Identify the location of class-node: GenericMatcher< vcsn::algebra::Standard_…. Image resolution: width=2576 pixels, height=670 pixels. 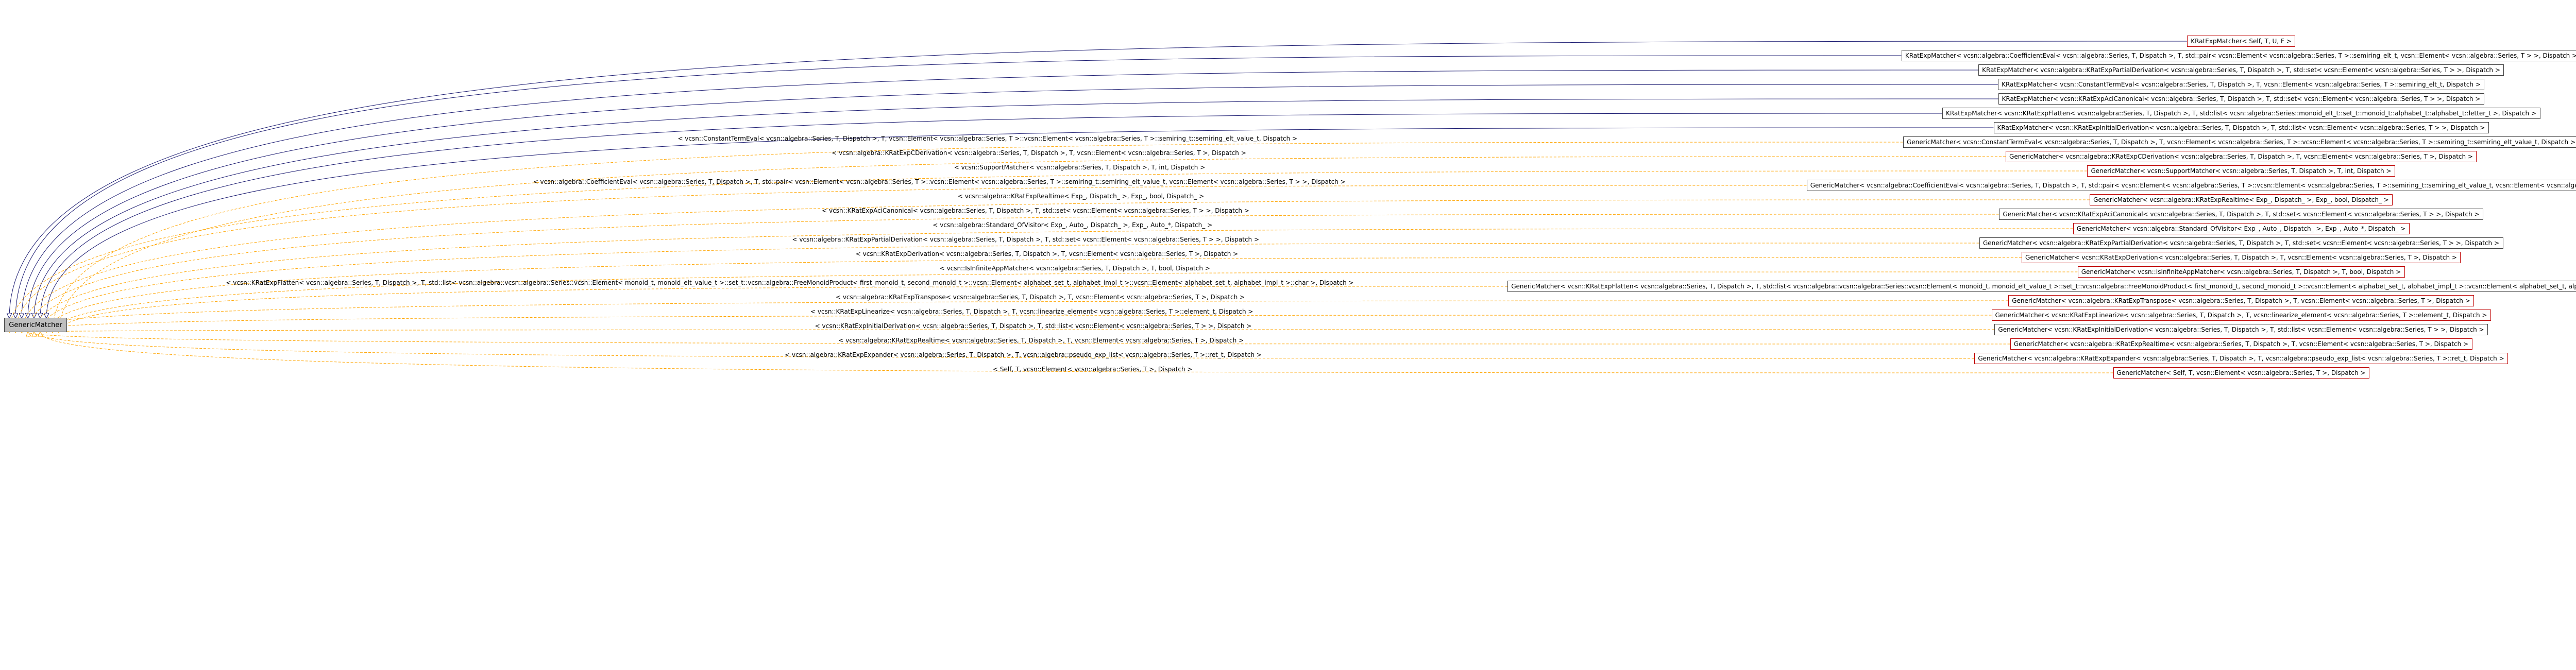
(2242, 228).